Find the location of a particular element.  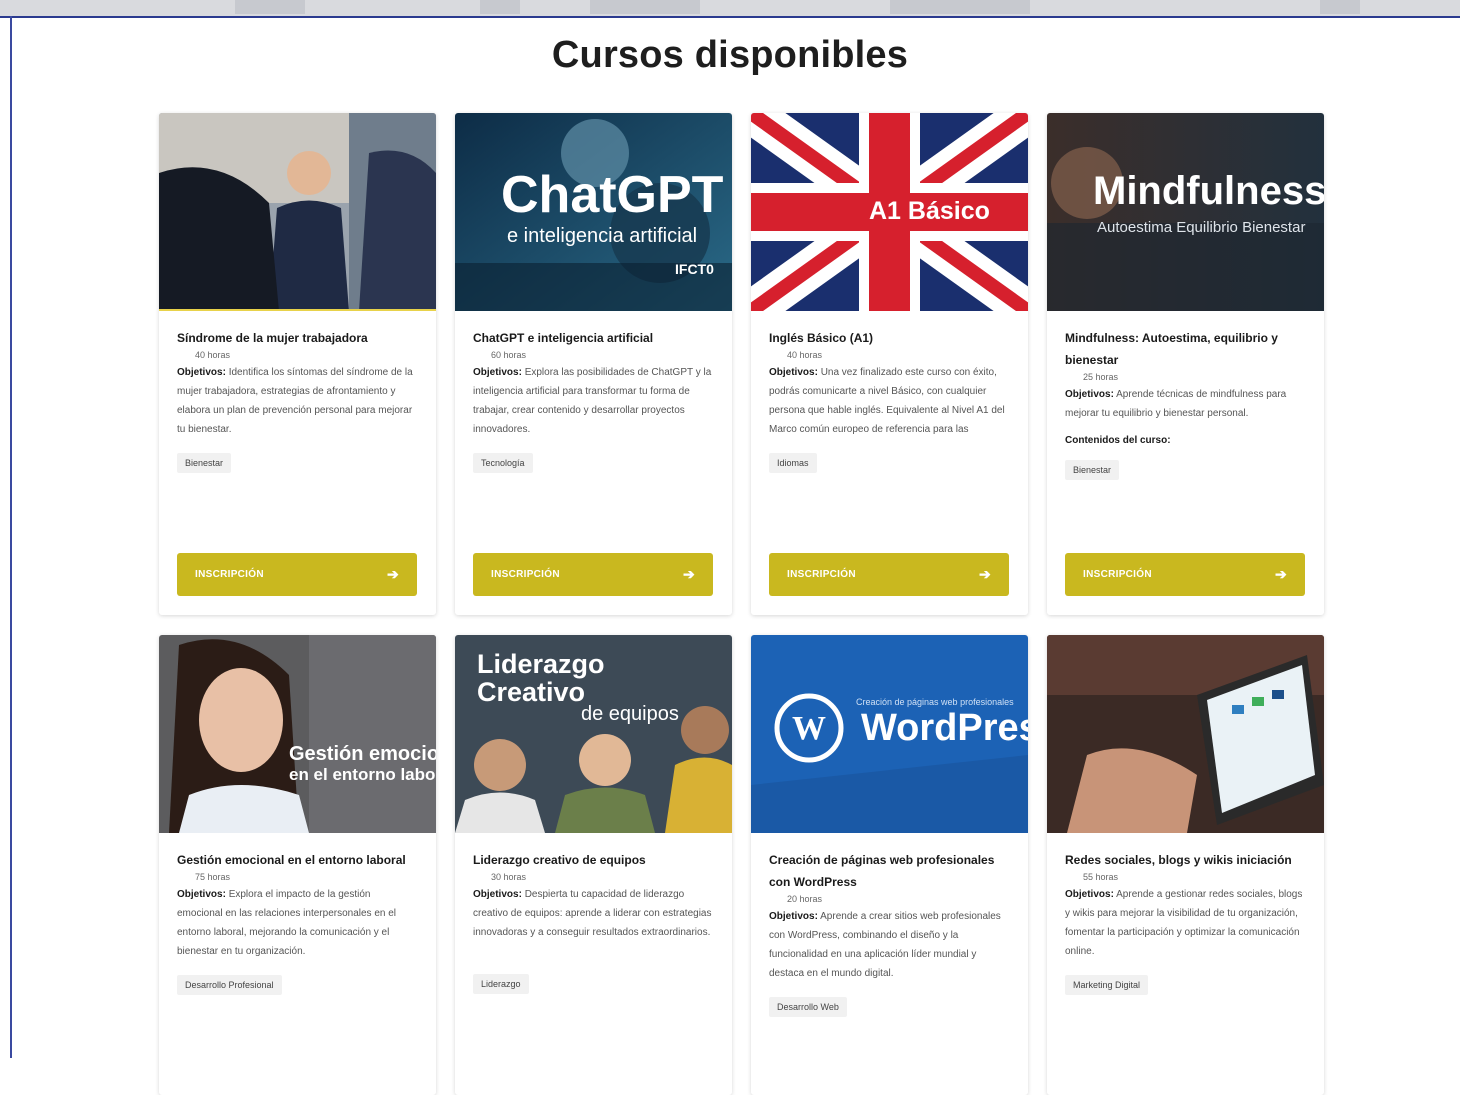

image-subheading: e inteligencia artificial is located at coordinates (602, 236).